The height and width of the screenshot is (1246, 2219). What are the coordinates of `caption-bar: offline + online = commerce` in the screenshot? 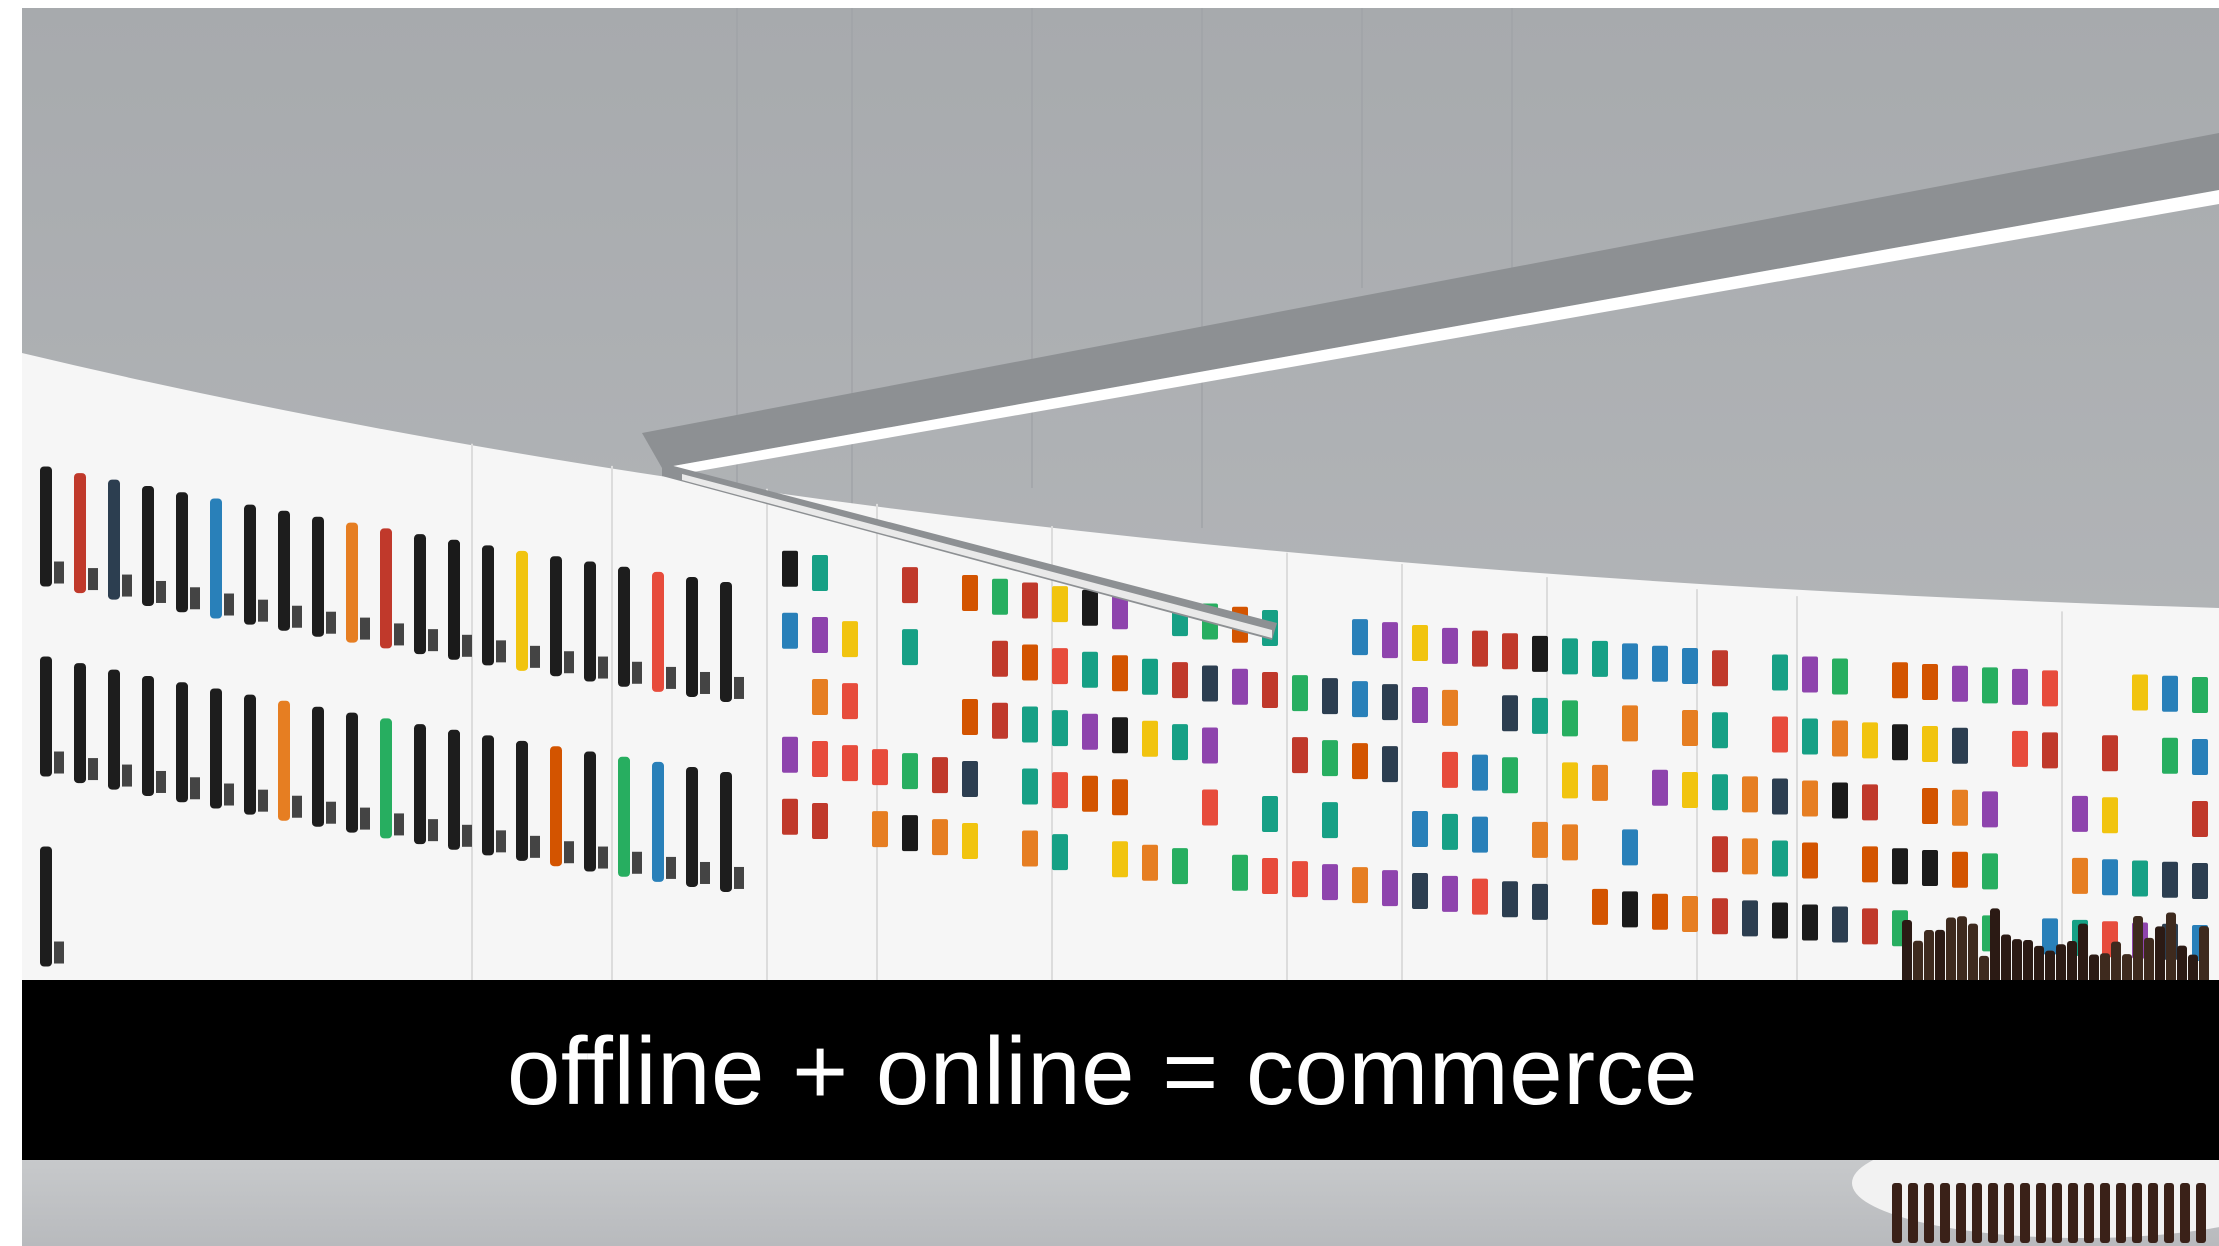 It's located at (1120, 1070).